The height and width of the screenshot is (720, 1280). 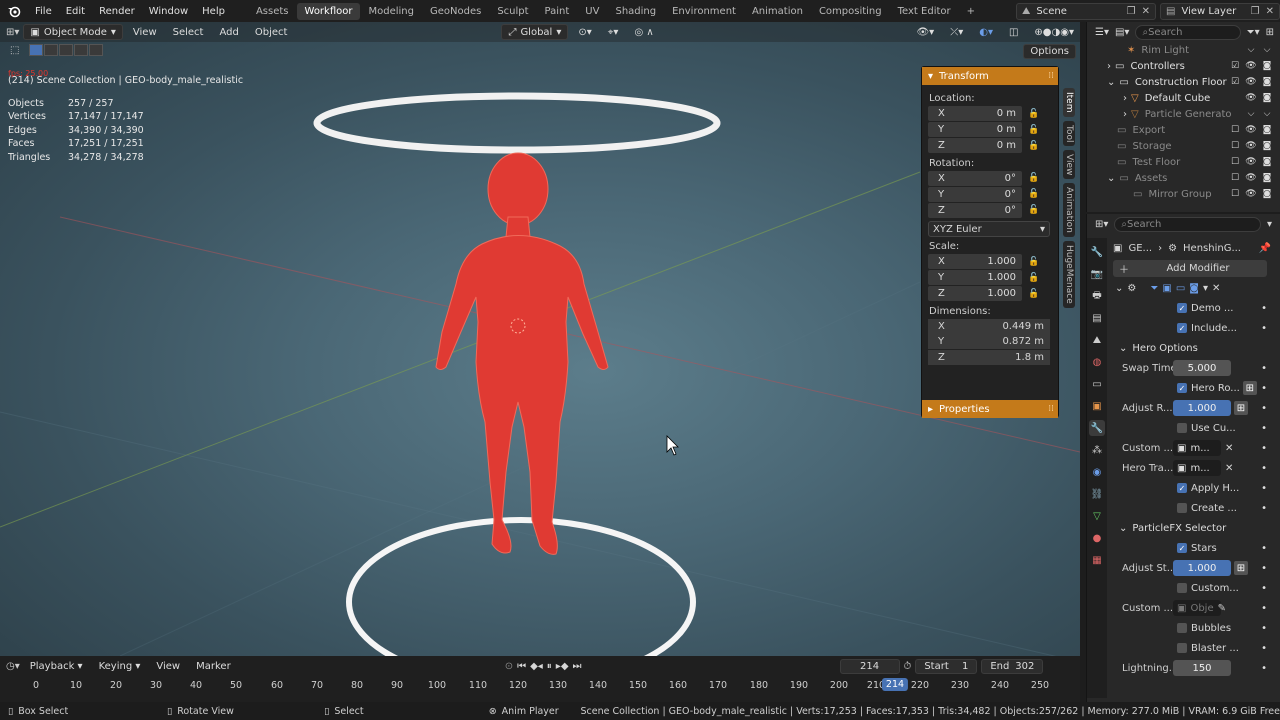 What do you see at coordinates (1183, 66) in the screenshot?
I see `outliner-item-controllers: › ▭ Controllers ☑ 👁 ◙` at bounding box center [1183, 66].